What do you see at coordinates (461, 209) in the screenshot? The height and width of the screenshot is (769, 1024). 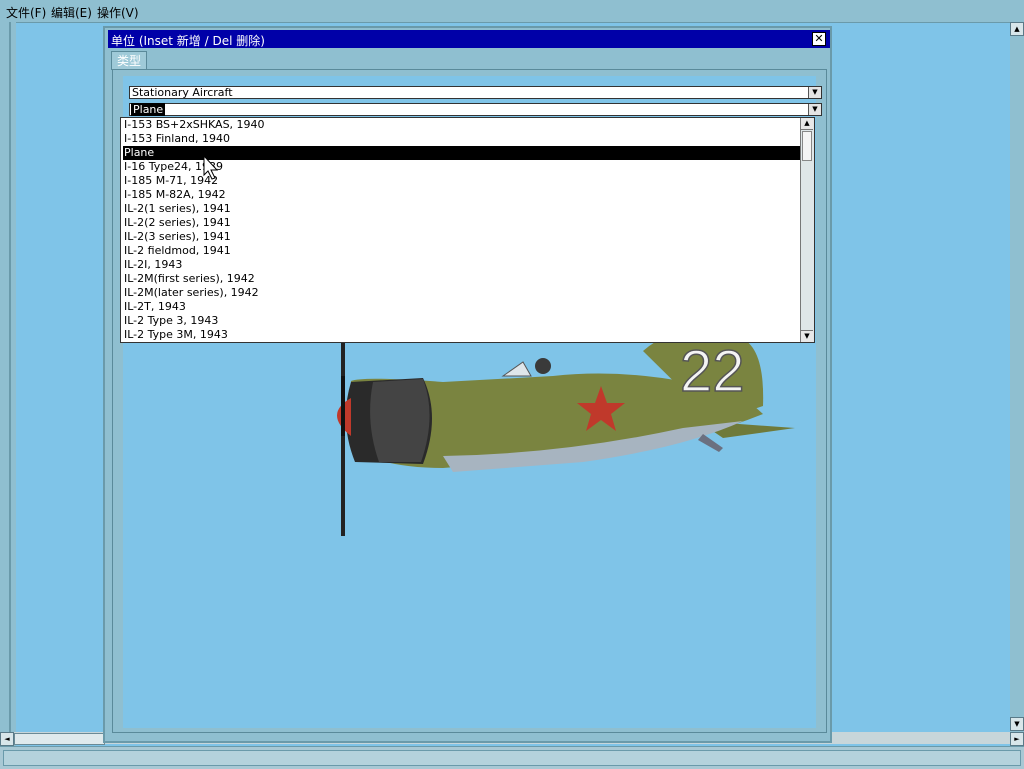 I see `list-item: IL-2(1 series), 1941` at bounding box center [461, 209].